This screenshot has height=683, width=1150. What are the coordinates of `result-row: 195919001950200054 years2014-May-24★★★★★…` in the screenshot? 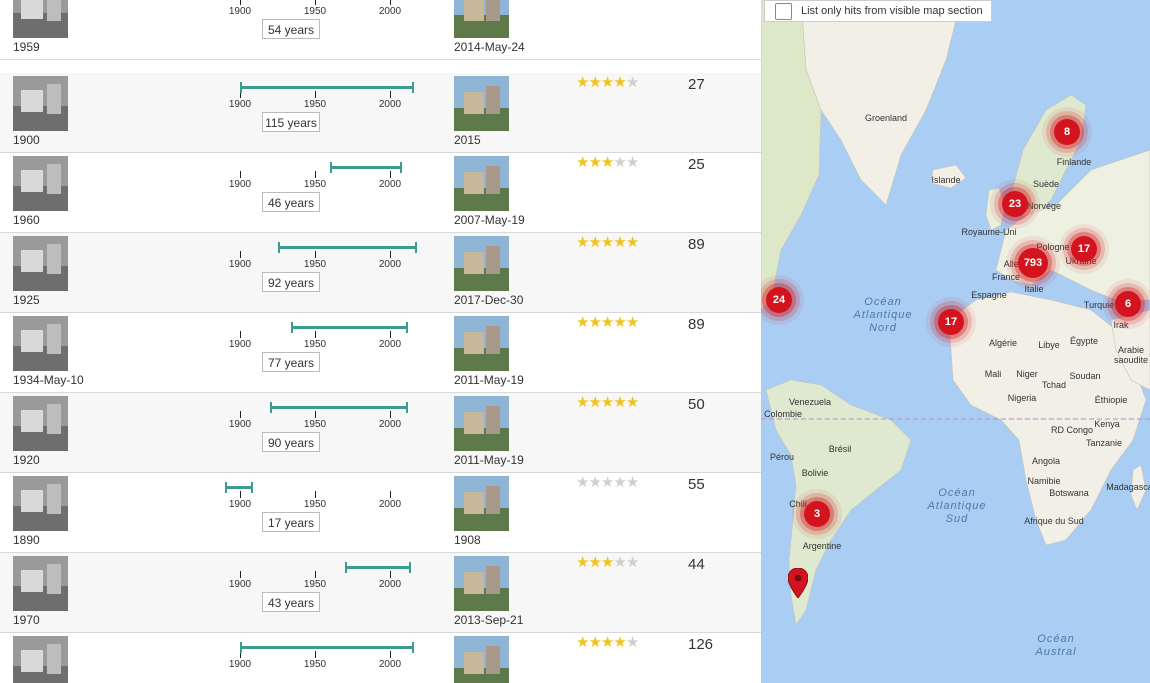 It's located at (380, 30).